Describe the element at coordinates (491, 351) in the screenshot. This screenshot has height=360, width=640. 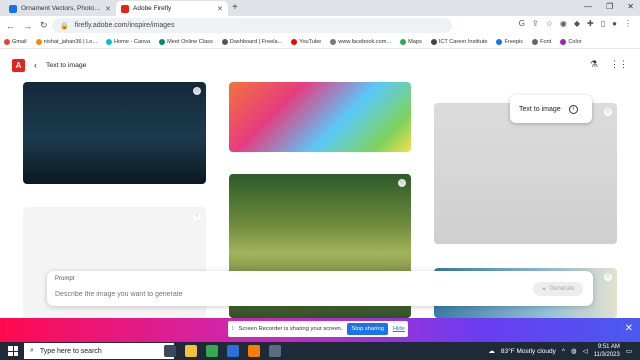
I see `weather-icon: ☁` at that location.